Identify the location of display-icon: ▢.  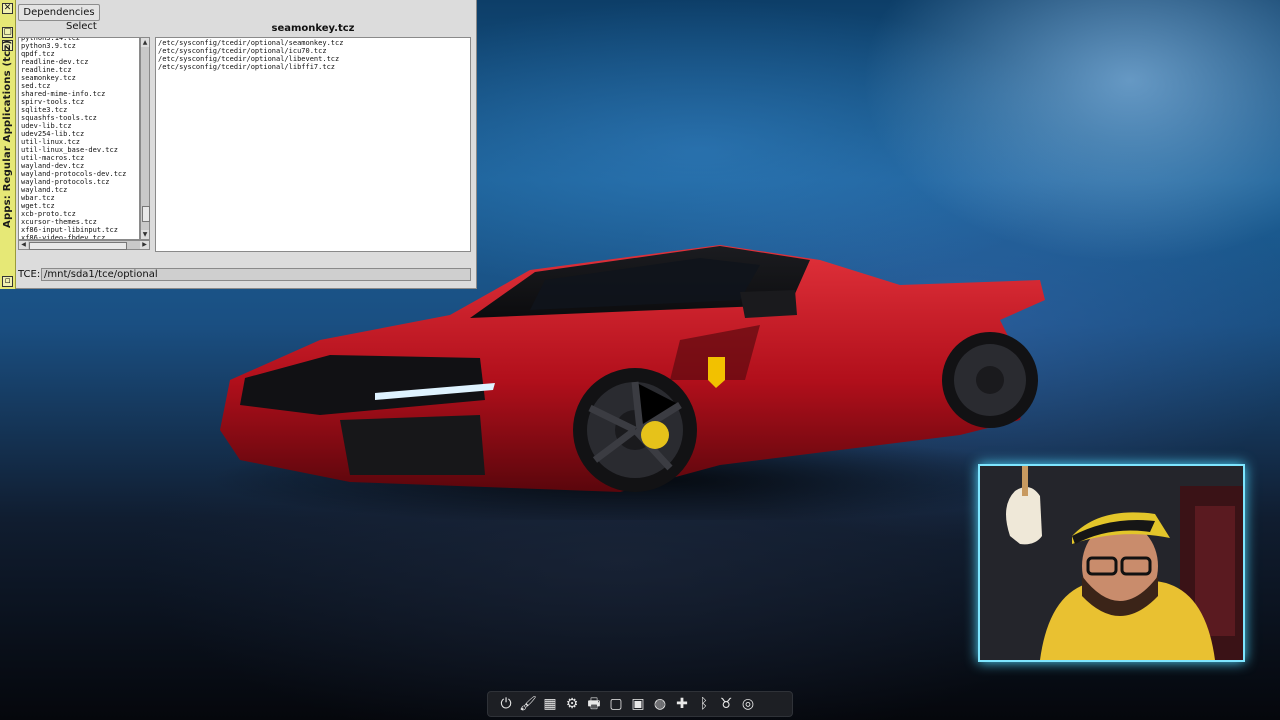
(616, 704).